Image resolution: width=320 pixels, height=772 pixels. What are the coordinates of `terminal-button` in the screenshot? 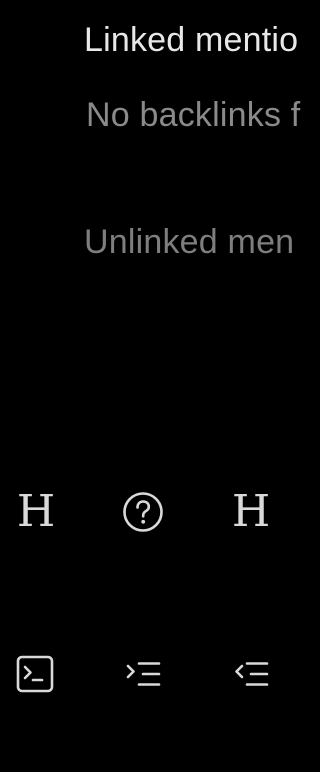 It's located at (35, 674).